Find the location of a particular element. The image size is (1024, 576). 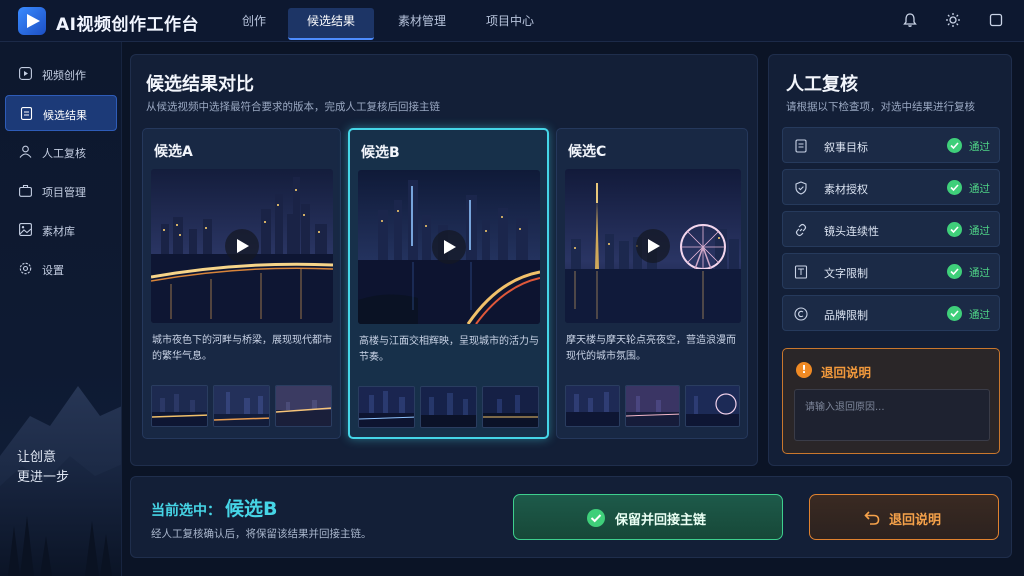

candidate-a-video-thumbnail is located at coordinates (242, 246).